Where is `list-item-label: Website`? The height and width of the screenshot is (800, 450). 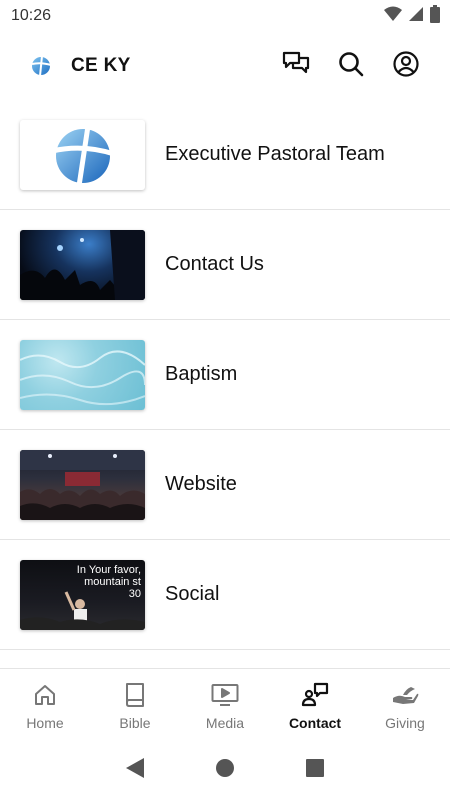
list-item-label: Website is located at coordinates (201, 484).